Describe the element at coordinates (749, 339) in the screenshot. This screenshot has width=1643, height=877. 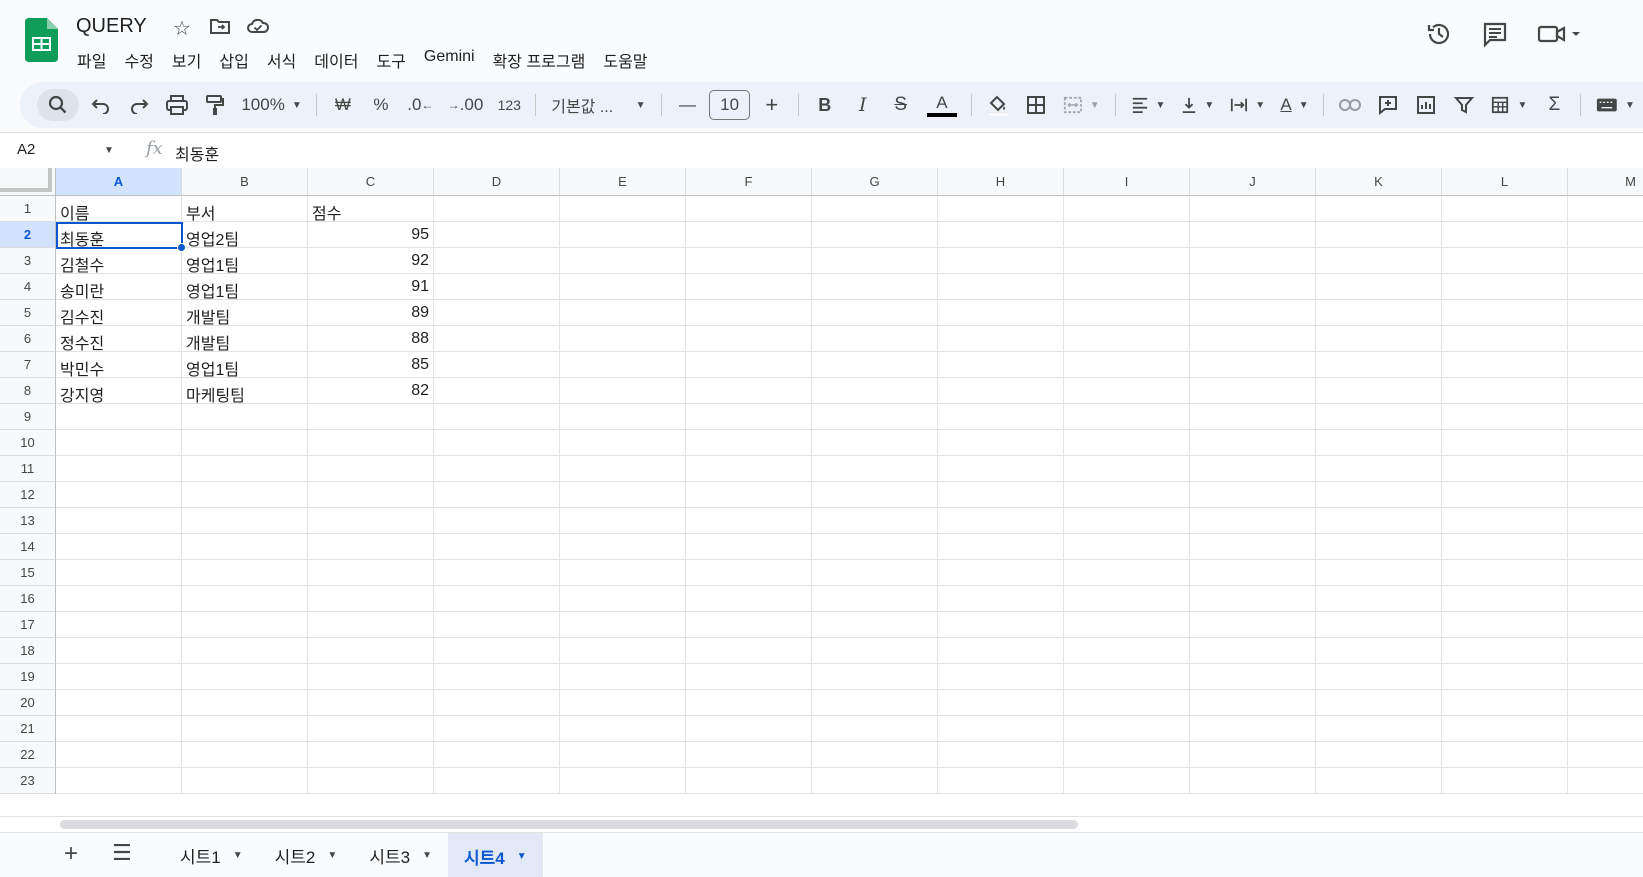
I see `cell-f6` at that location.